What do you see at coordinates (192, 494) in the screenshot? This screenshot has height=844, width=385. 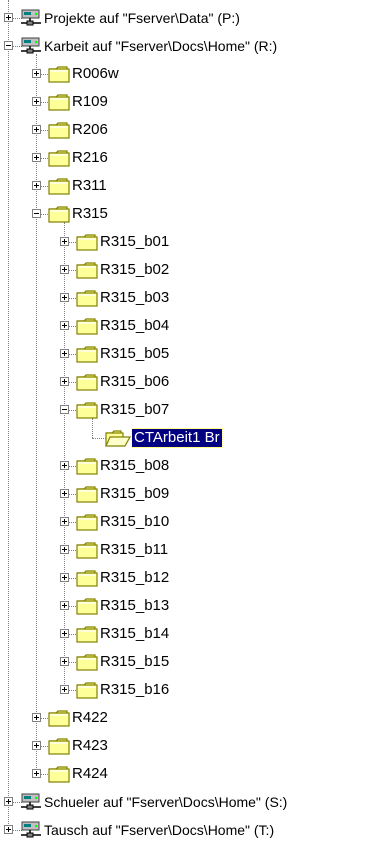 I see `tree-item-folder: R315_b09` at bounding box center [192, 494].